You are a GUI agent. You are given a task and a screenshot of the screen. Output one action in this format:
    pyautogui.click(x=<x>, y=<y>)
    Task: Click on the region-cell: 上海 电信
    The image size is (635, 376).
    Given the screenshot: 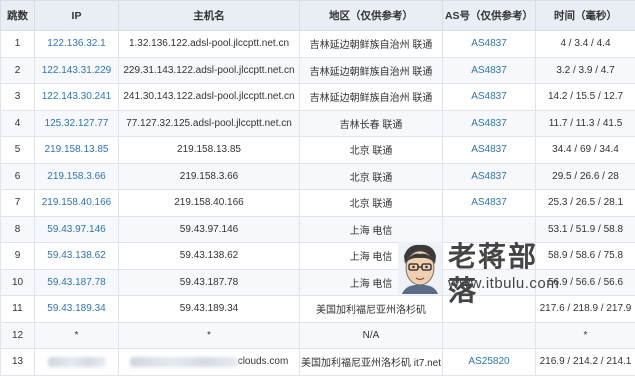 What is the action you would take?
    pyautogui.click(x=371, y=229)
    